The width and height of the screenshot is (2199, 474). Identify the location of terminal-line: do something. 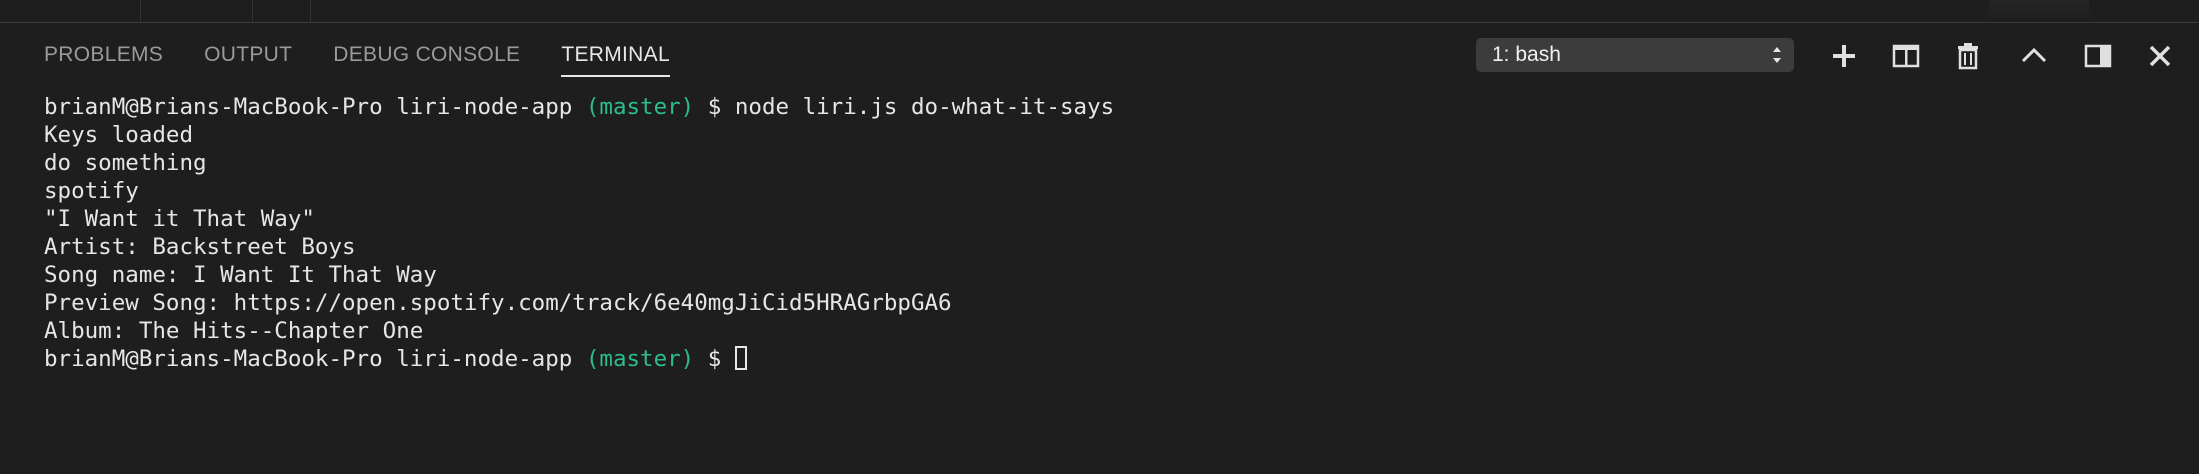
(125, 163).